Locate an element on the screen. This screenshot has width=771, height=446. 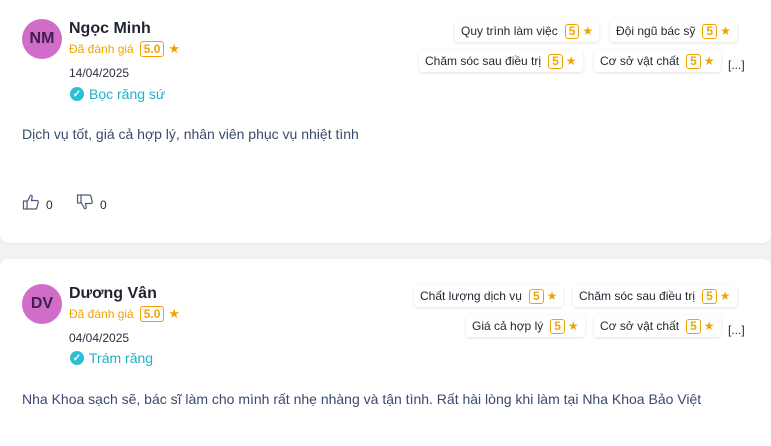
criteria-label: Quy trình làm việc is located at coordinates (509, 31).